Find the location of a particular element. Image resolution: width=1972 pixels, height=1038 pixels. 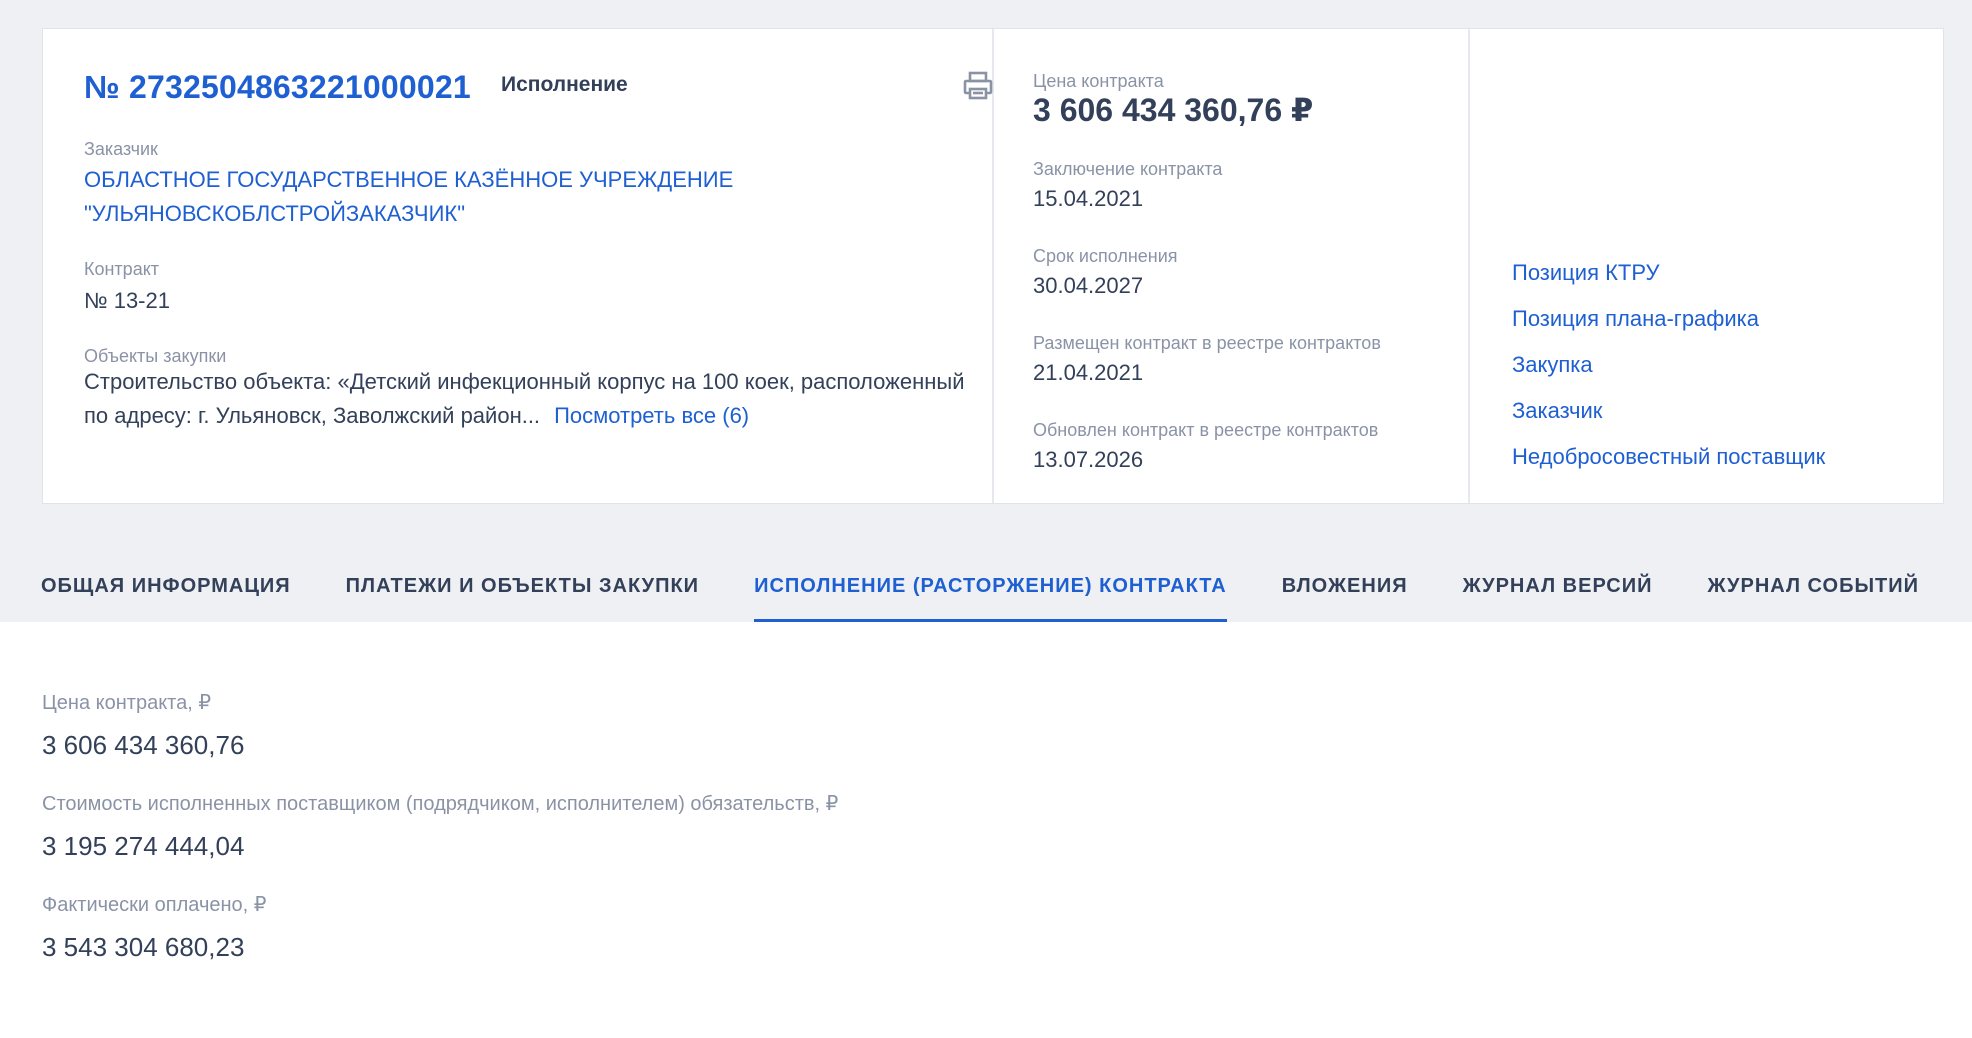

tab-general-info: ОБЩАЯ ИНФОРМАЦИЯ is located at coordinates (166, 591).